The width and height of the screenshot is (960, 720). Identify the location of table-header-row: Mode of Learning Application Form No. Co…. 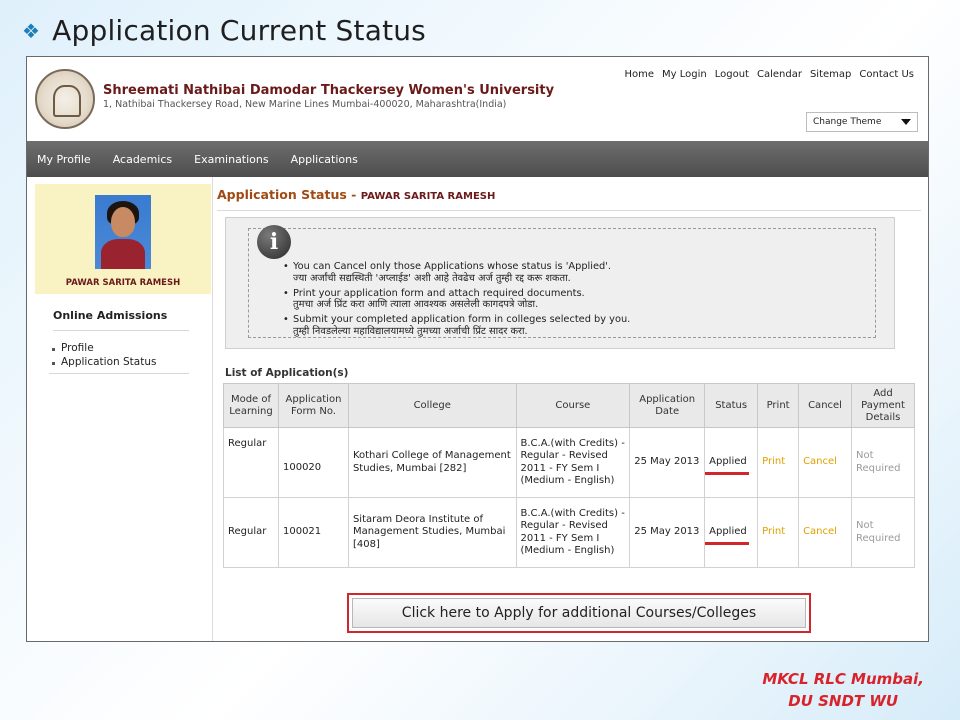
(569, 405).